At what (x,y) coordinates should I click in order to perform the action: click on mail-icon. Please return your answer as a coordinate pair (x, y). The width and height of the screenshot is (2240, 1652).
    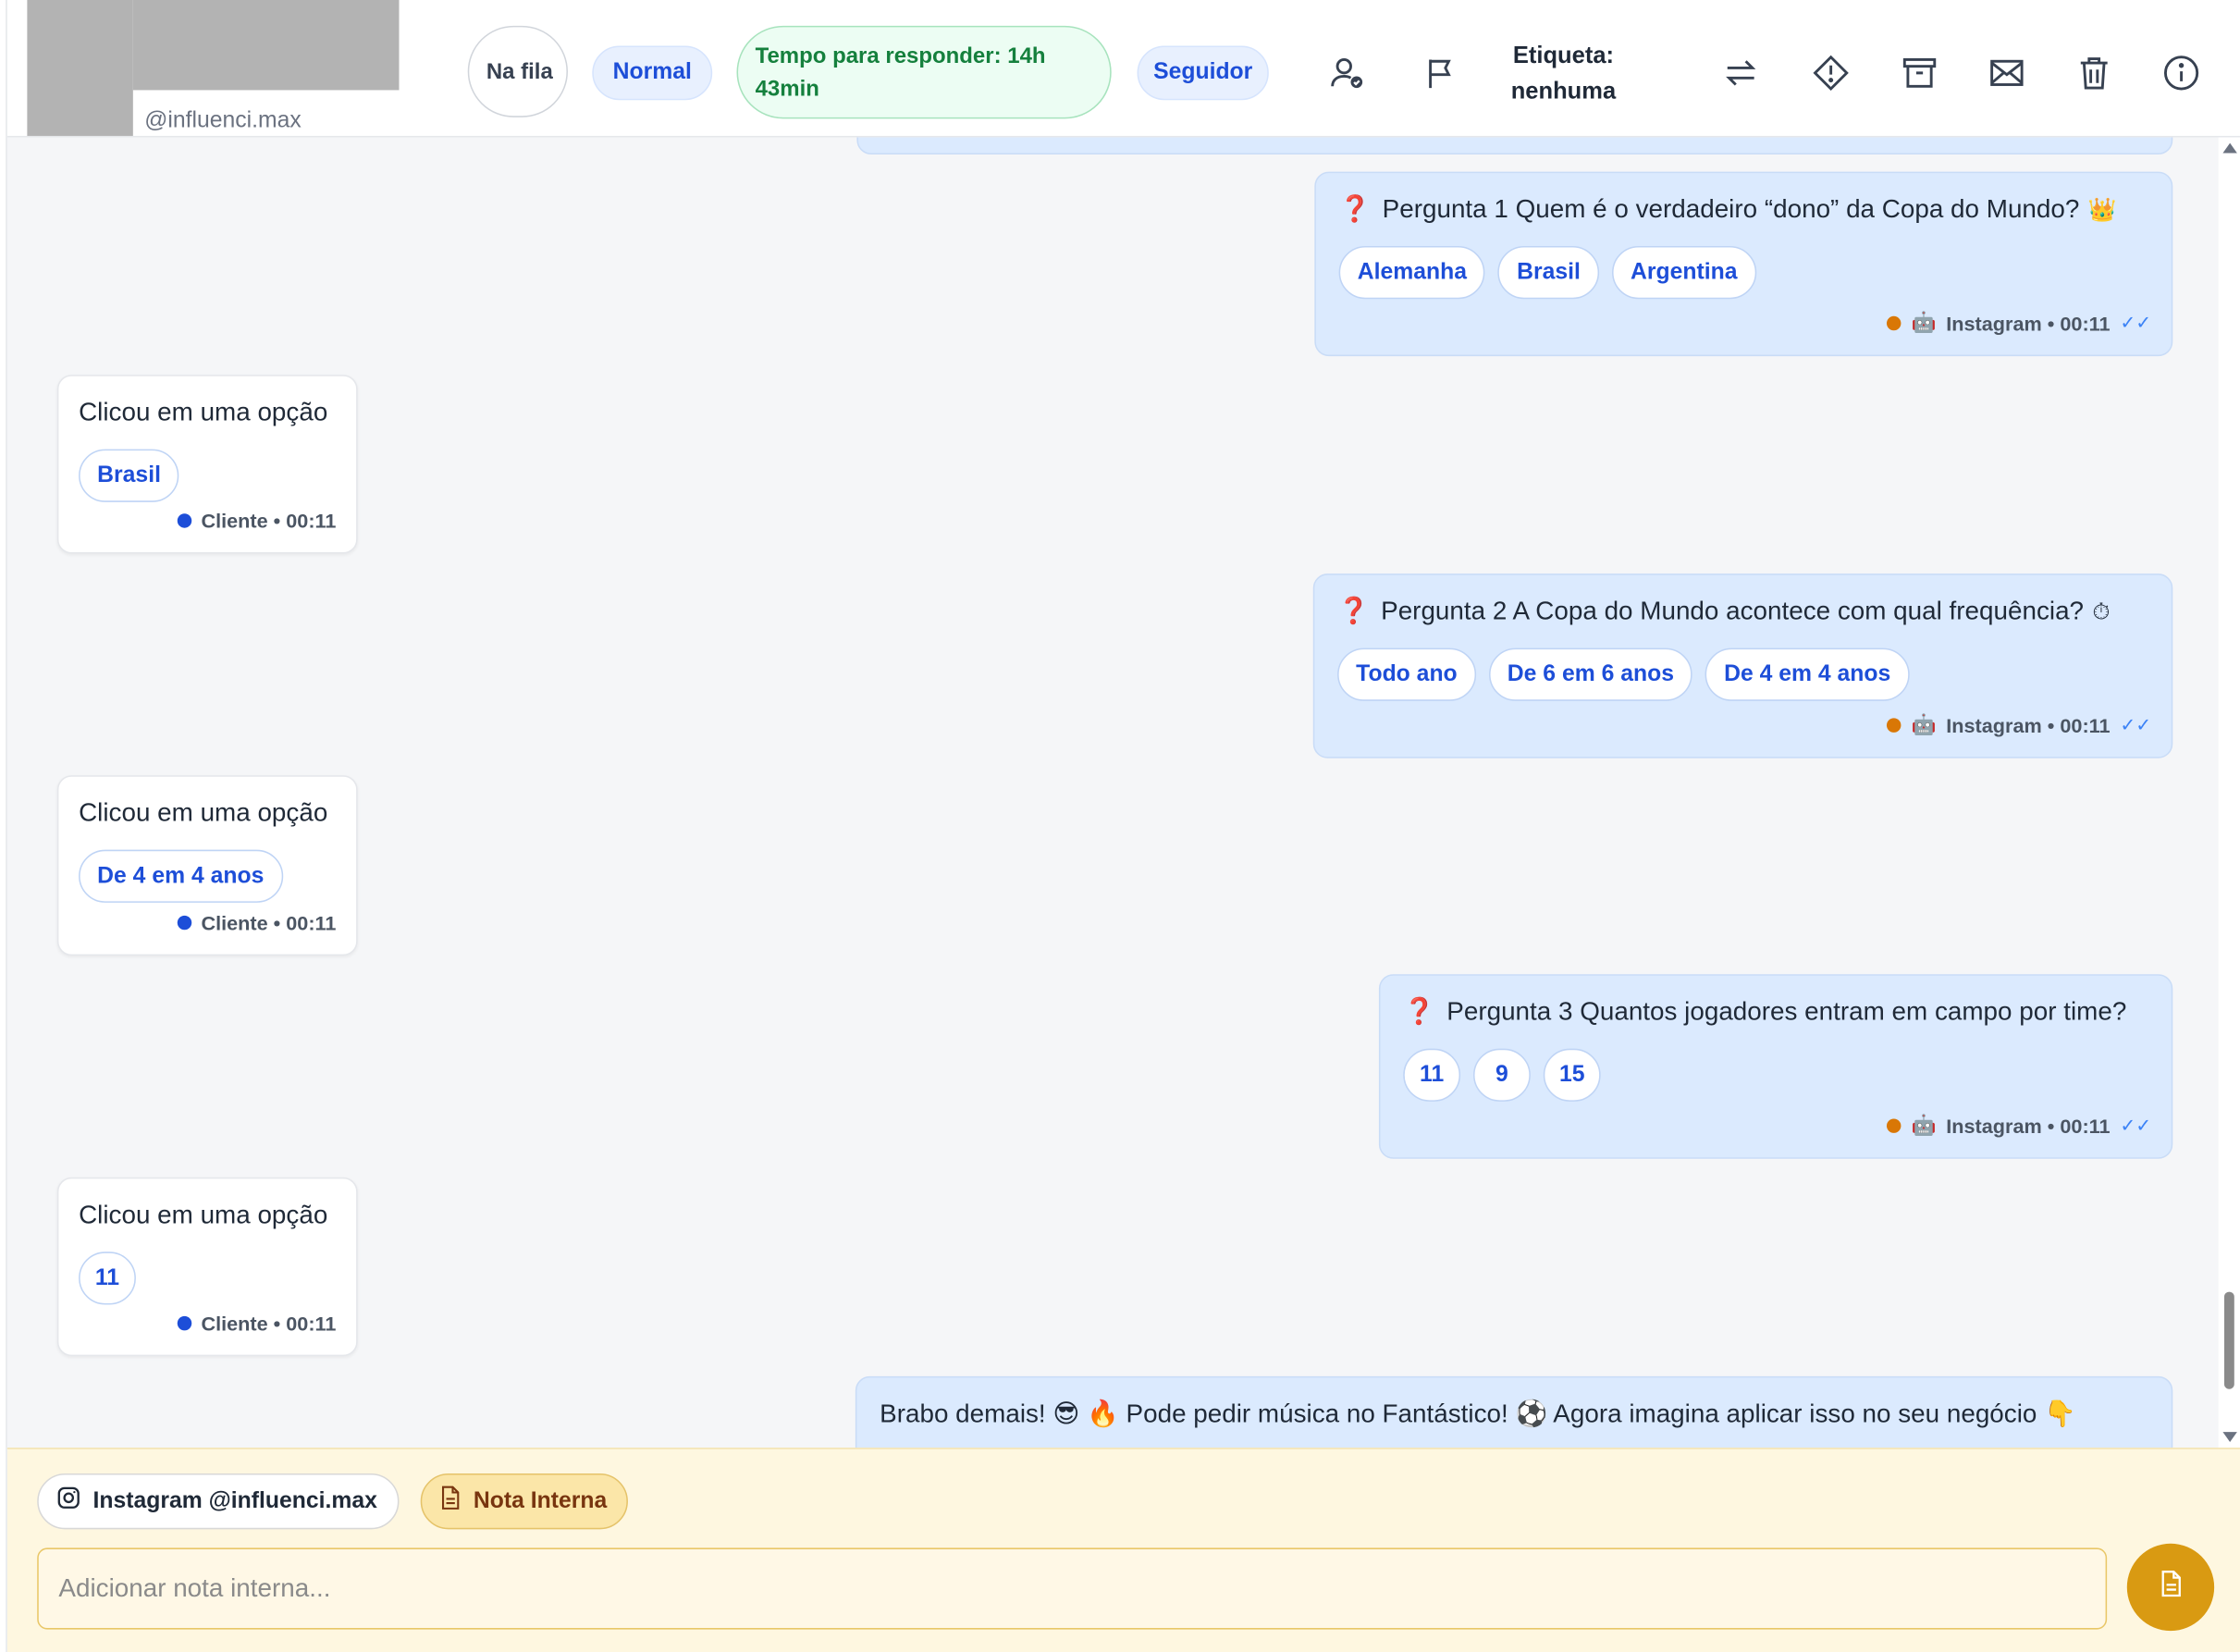
    Looking at the image, I should click on (2007, 72).